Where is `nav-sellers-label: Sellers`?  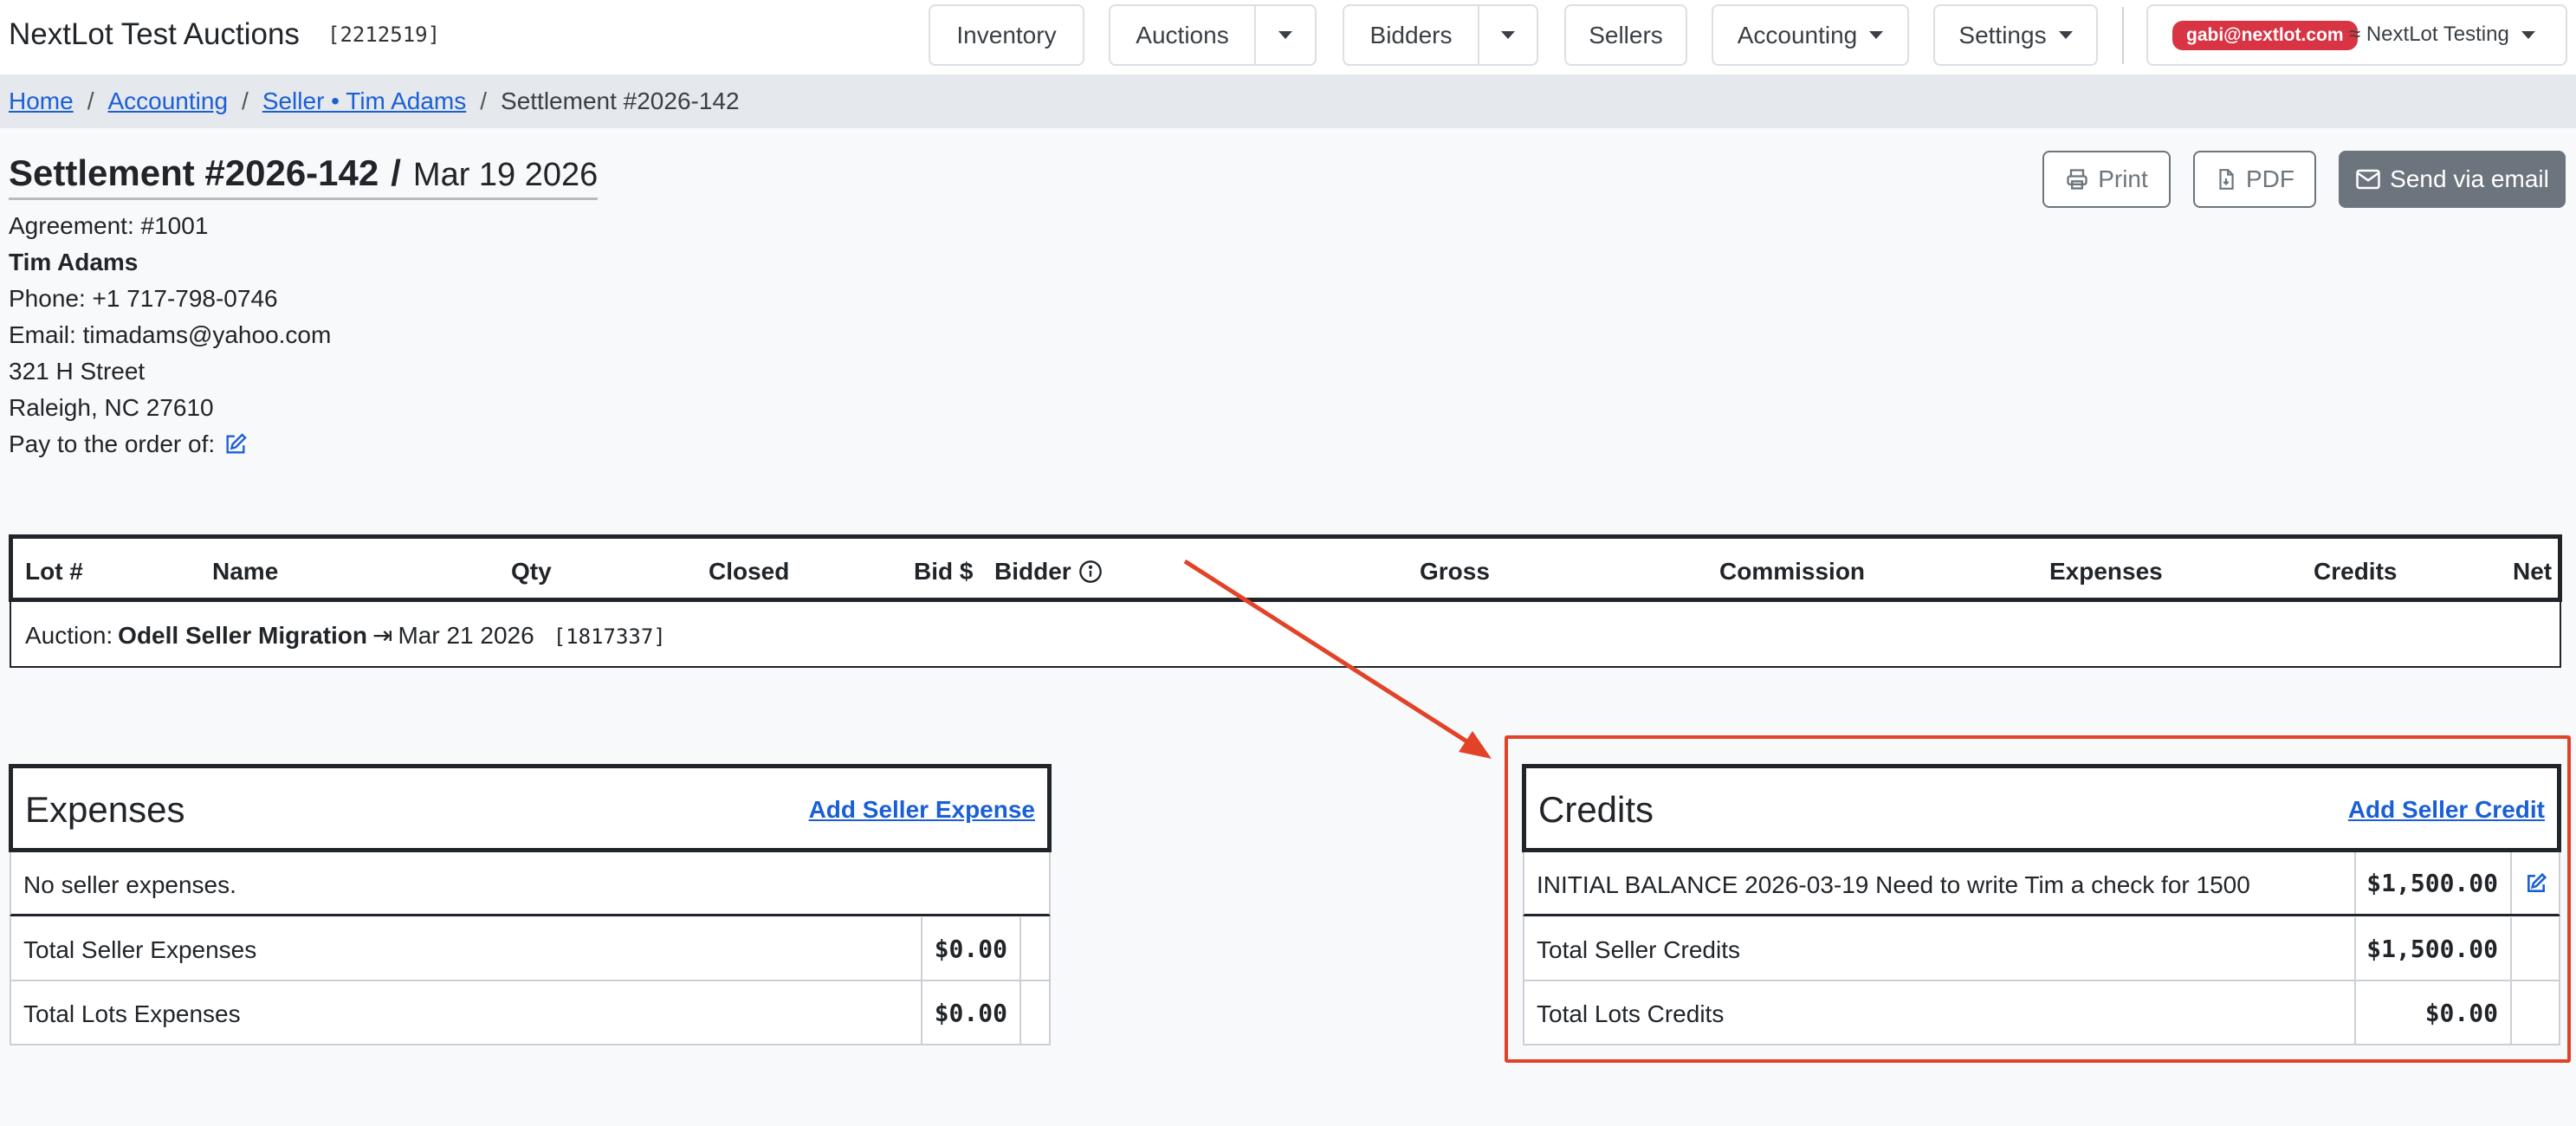 nav-sellers-label: Sellers is located at coordinates (1626, 35).